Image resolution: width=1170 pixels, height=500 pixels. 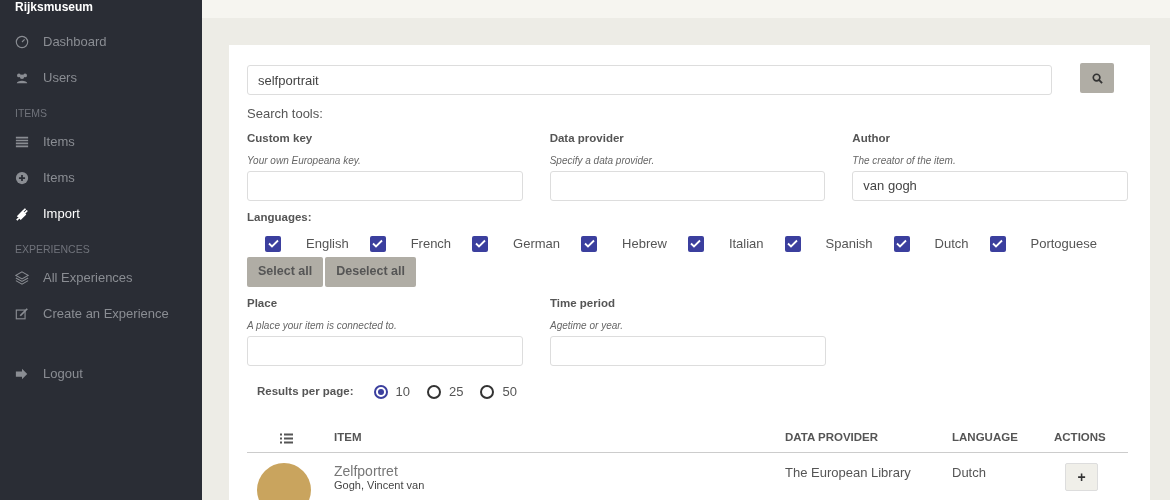 What do you see at coordinates (587, 138) in the screenshot?
I see `field-label: Data provider` at bounding box center [587, 138].